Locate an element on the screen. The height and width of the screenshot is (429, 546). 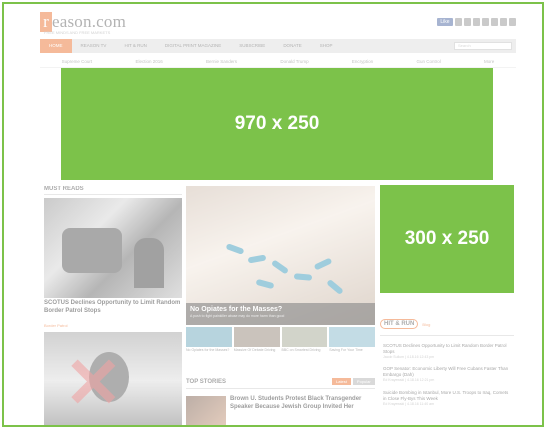
thumbnail: Saving For Your Time is located at coordinates (352, 344).